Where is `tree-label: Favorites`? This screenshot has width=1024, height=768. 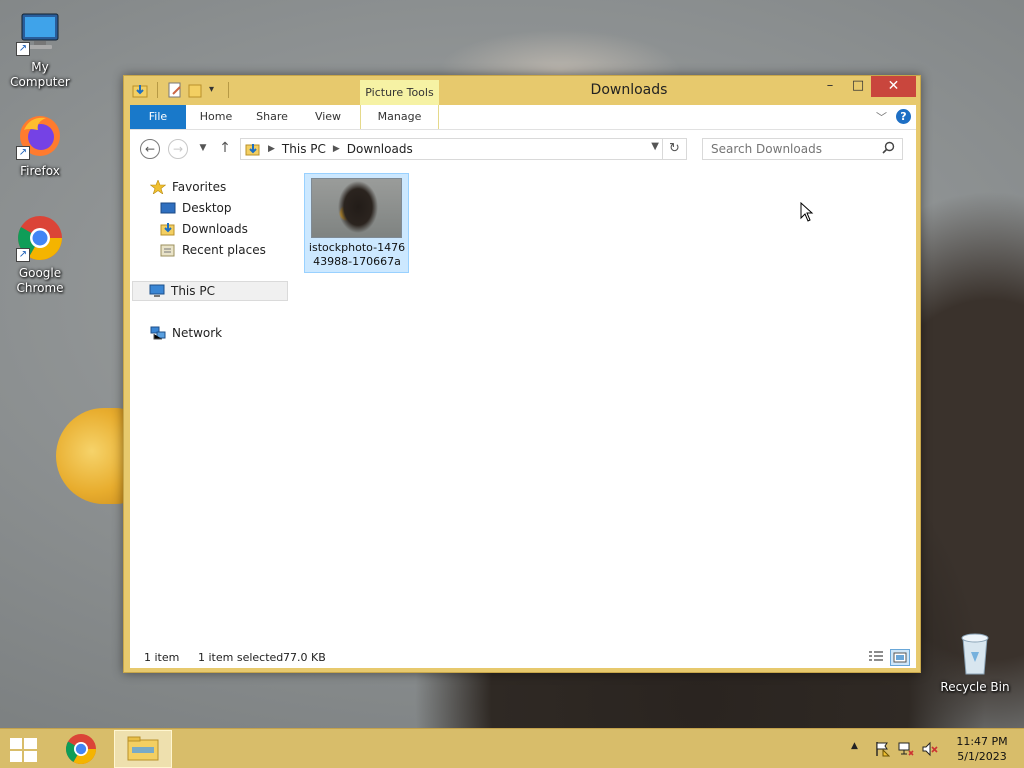
tree-label: Favorites is located at coordinates (199, 187).